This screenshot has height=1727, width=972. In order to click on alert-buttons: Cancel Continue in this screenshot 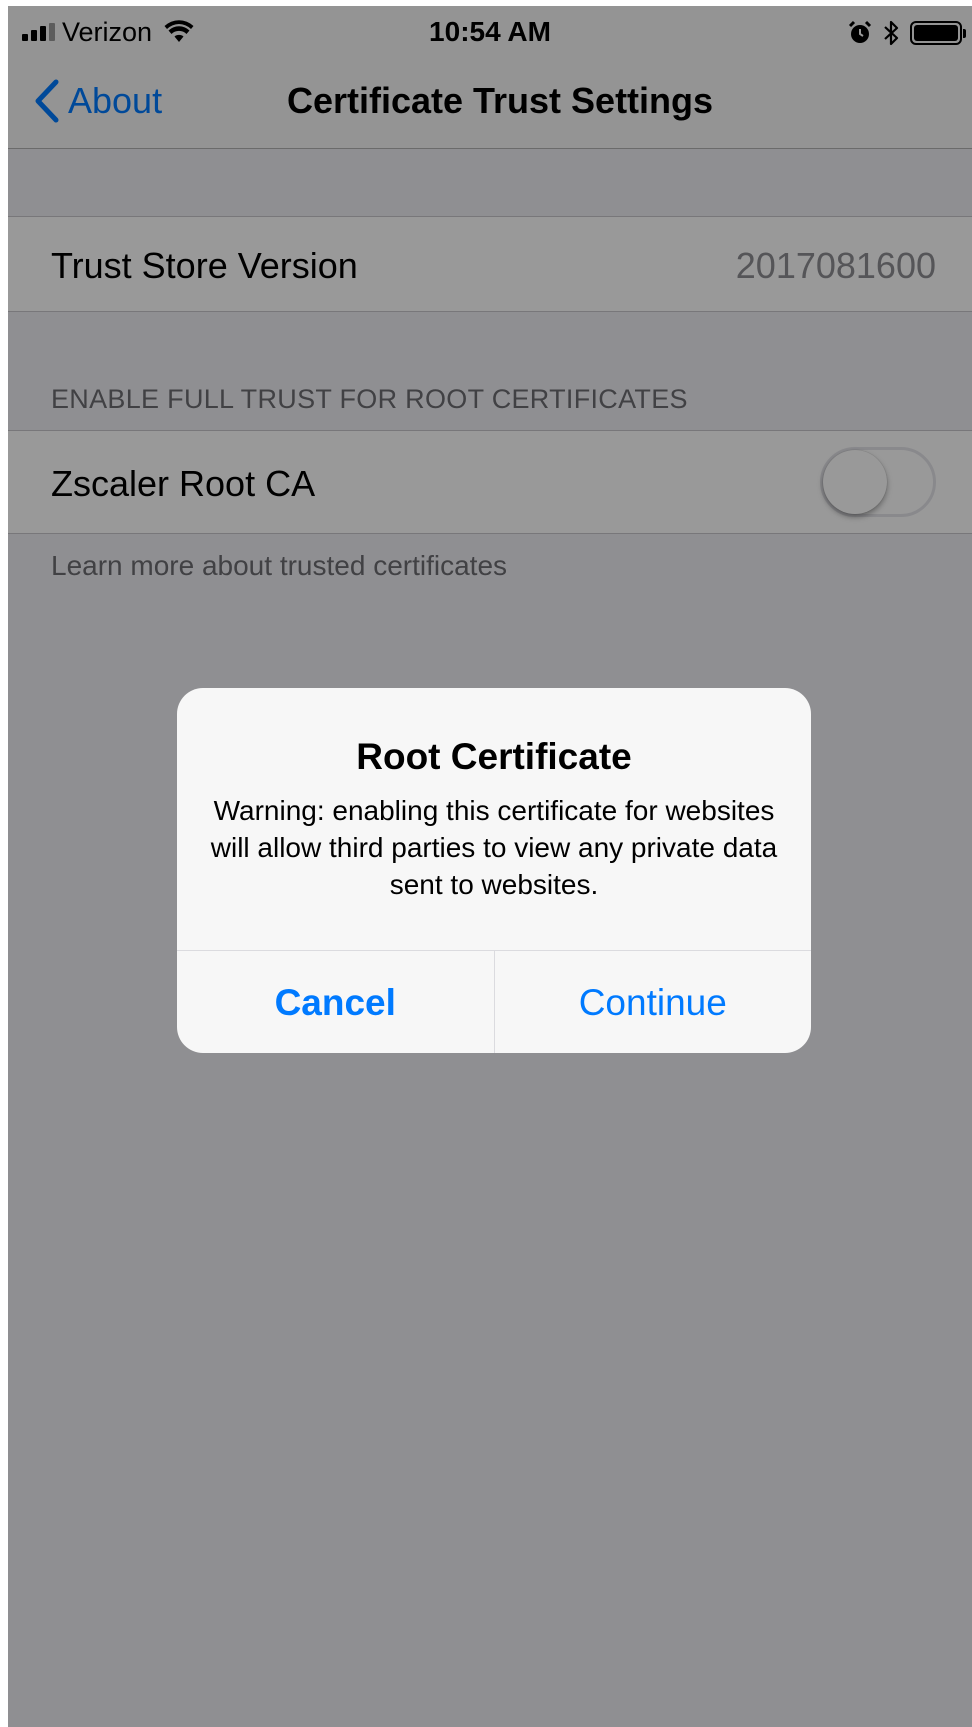, I will do `click(494, 1001)`.